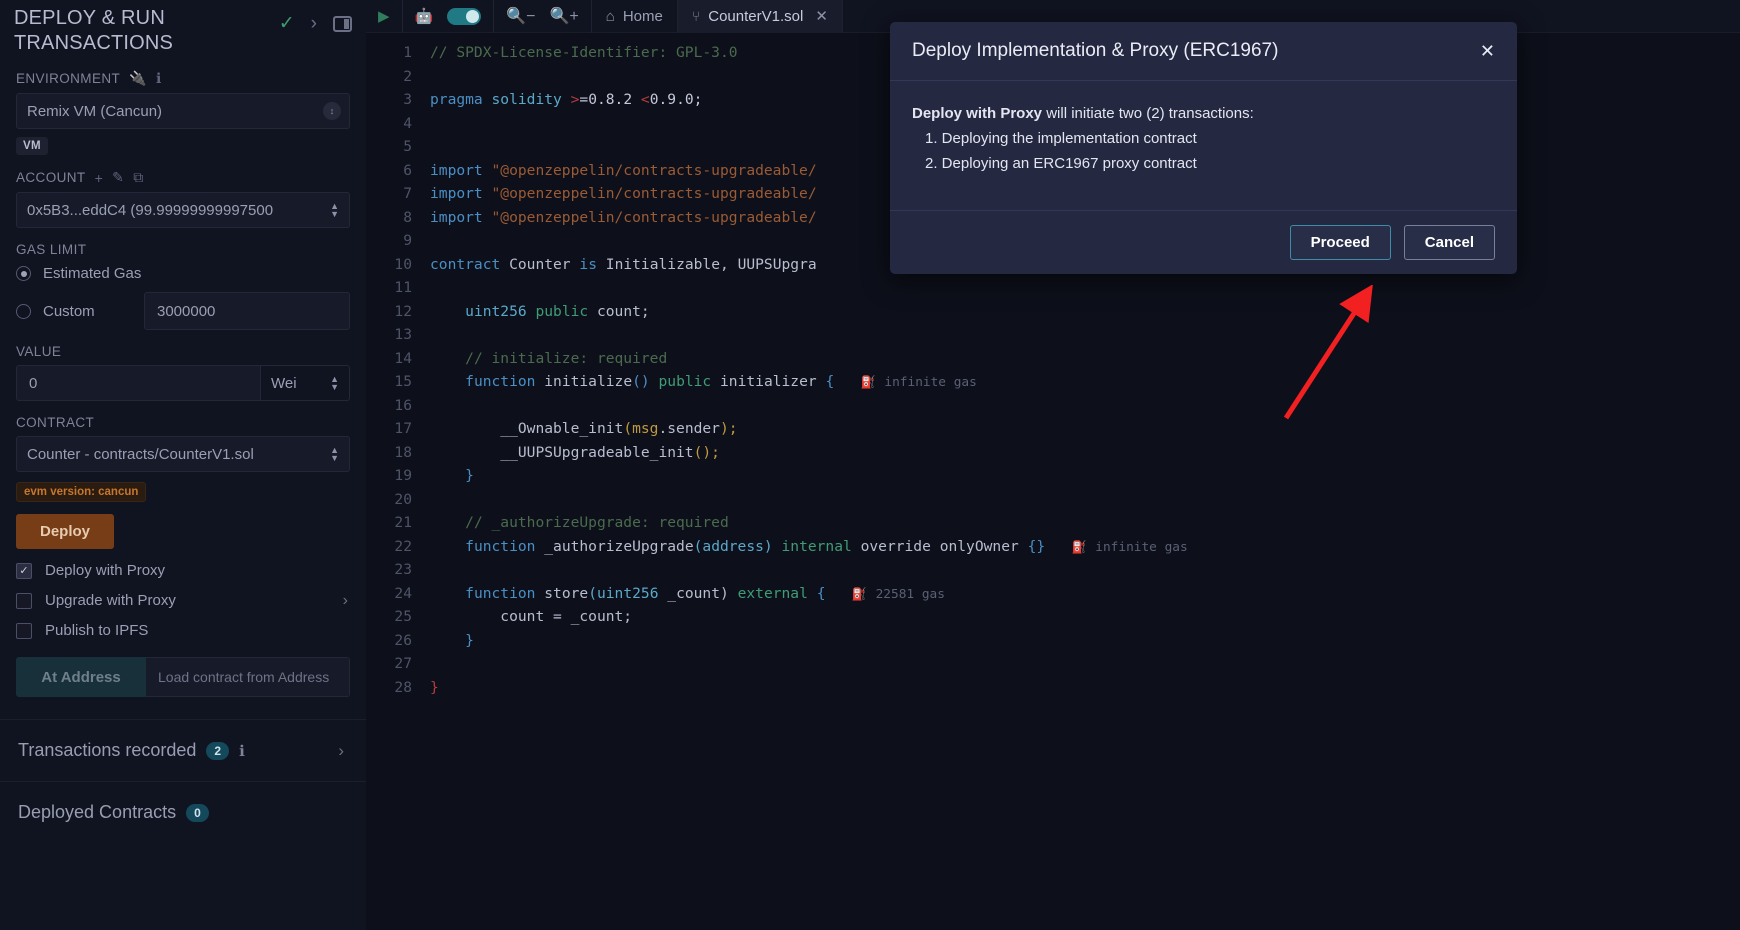 The width and height of the screenshot is (1740, 930). What do you see at coordinates (191, 600) in the screenshot?
I see `option-upgrade-with-proxy: Upgrade with Proxy ›` at bounding box center [191, 600].